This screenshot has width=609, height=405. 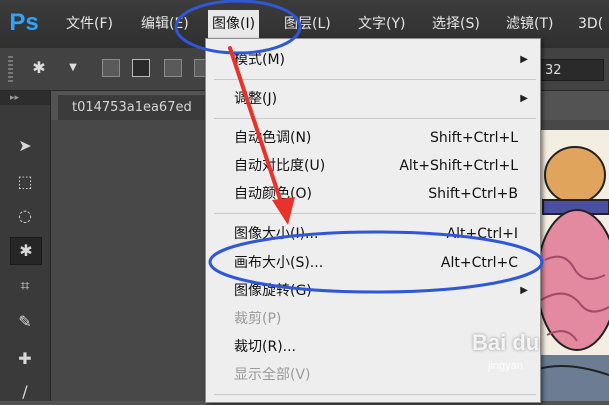 I want to click on baidu-watermark: Bai du, so click(x=506, y=342).